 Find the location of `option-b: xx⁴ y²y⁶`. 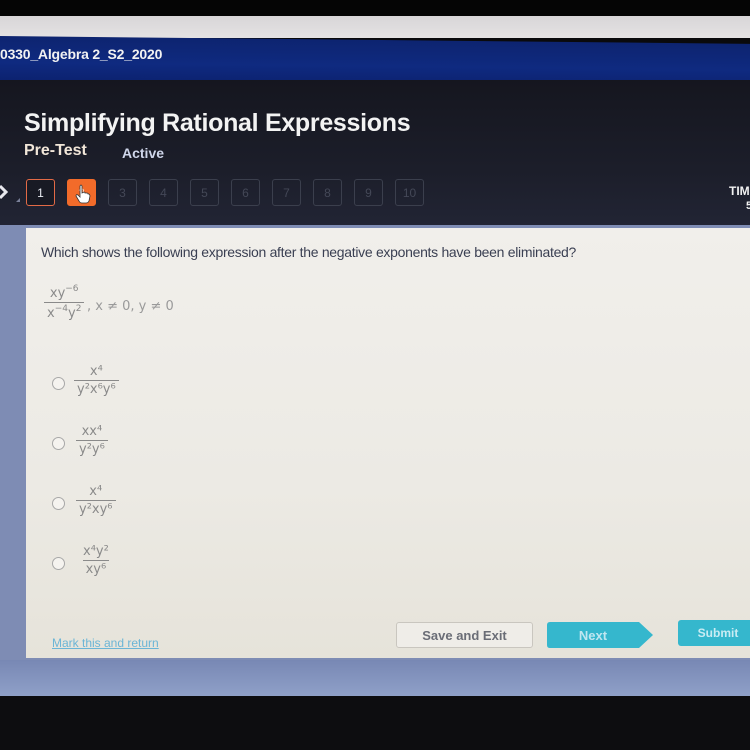

option-b: xx⁴ y²y⁶ is located at coordinates (92, 440).